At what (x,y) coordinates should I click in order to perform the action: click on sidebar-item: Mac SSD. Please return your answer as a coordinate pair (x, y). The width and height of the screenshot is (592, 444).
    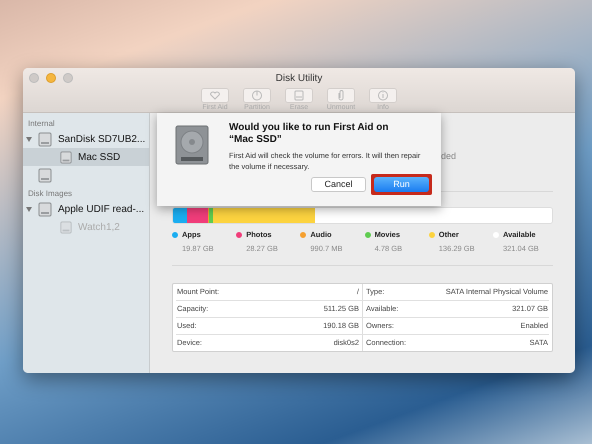
    Looking at the image, I should click on (86, 157).